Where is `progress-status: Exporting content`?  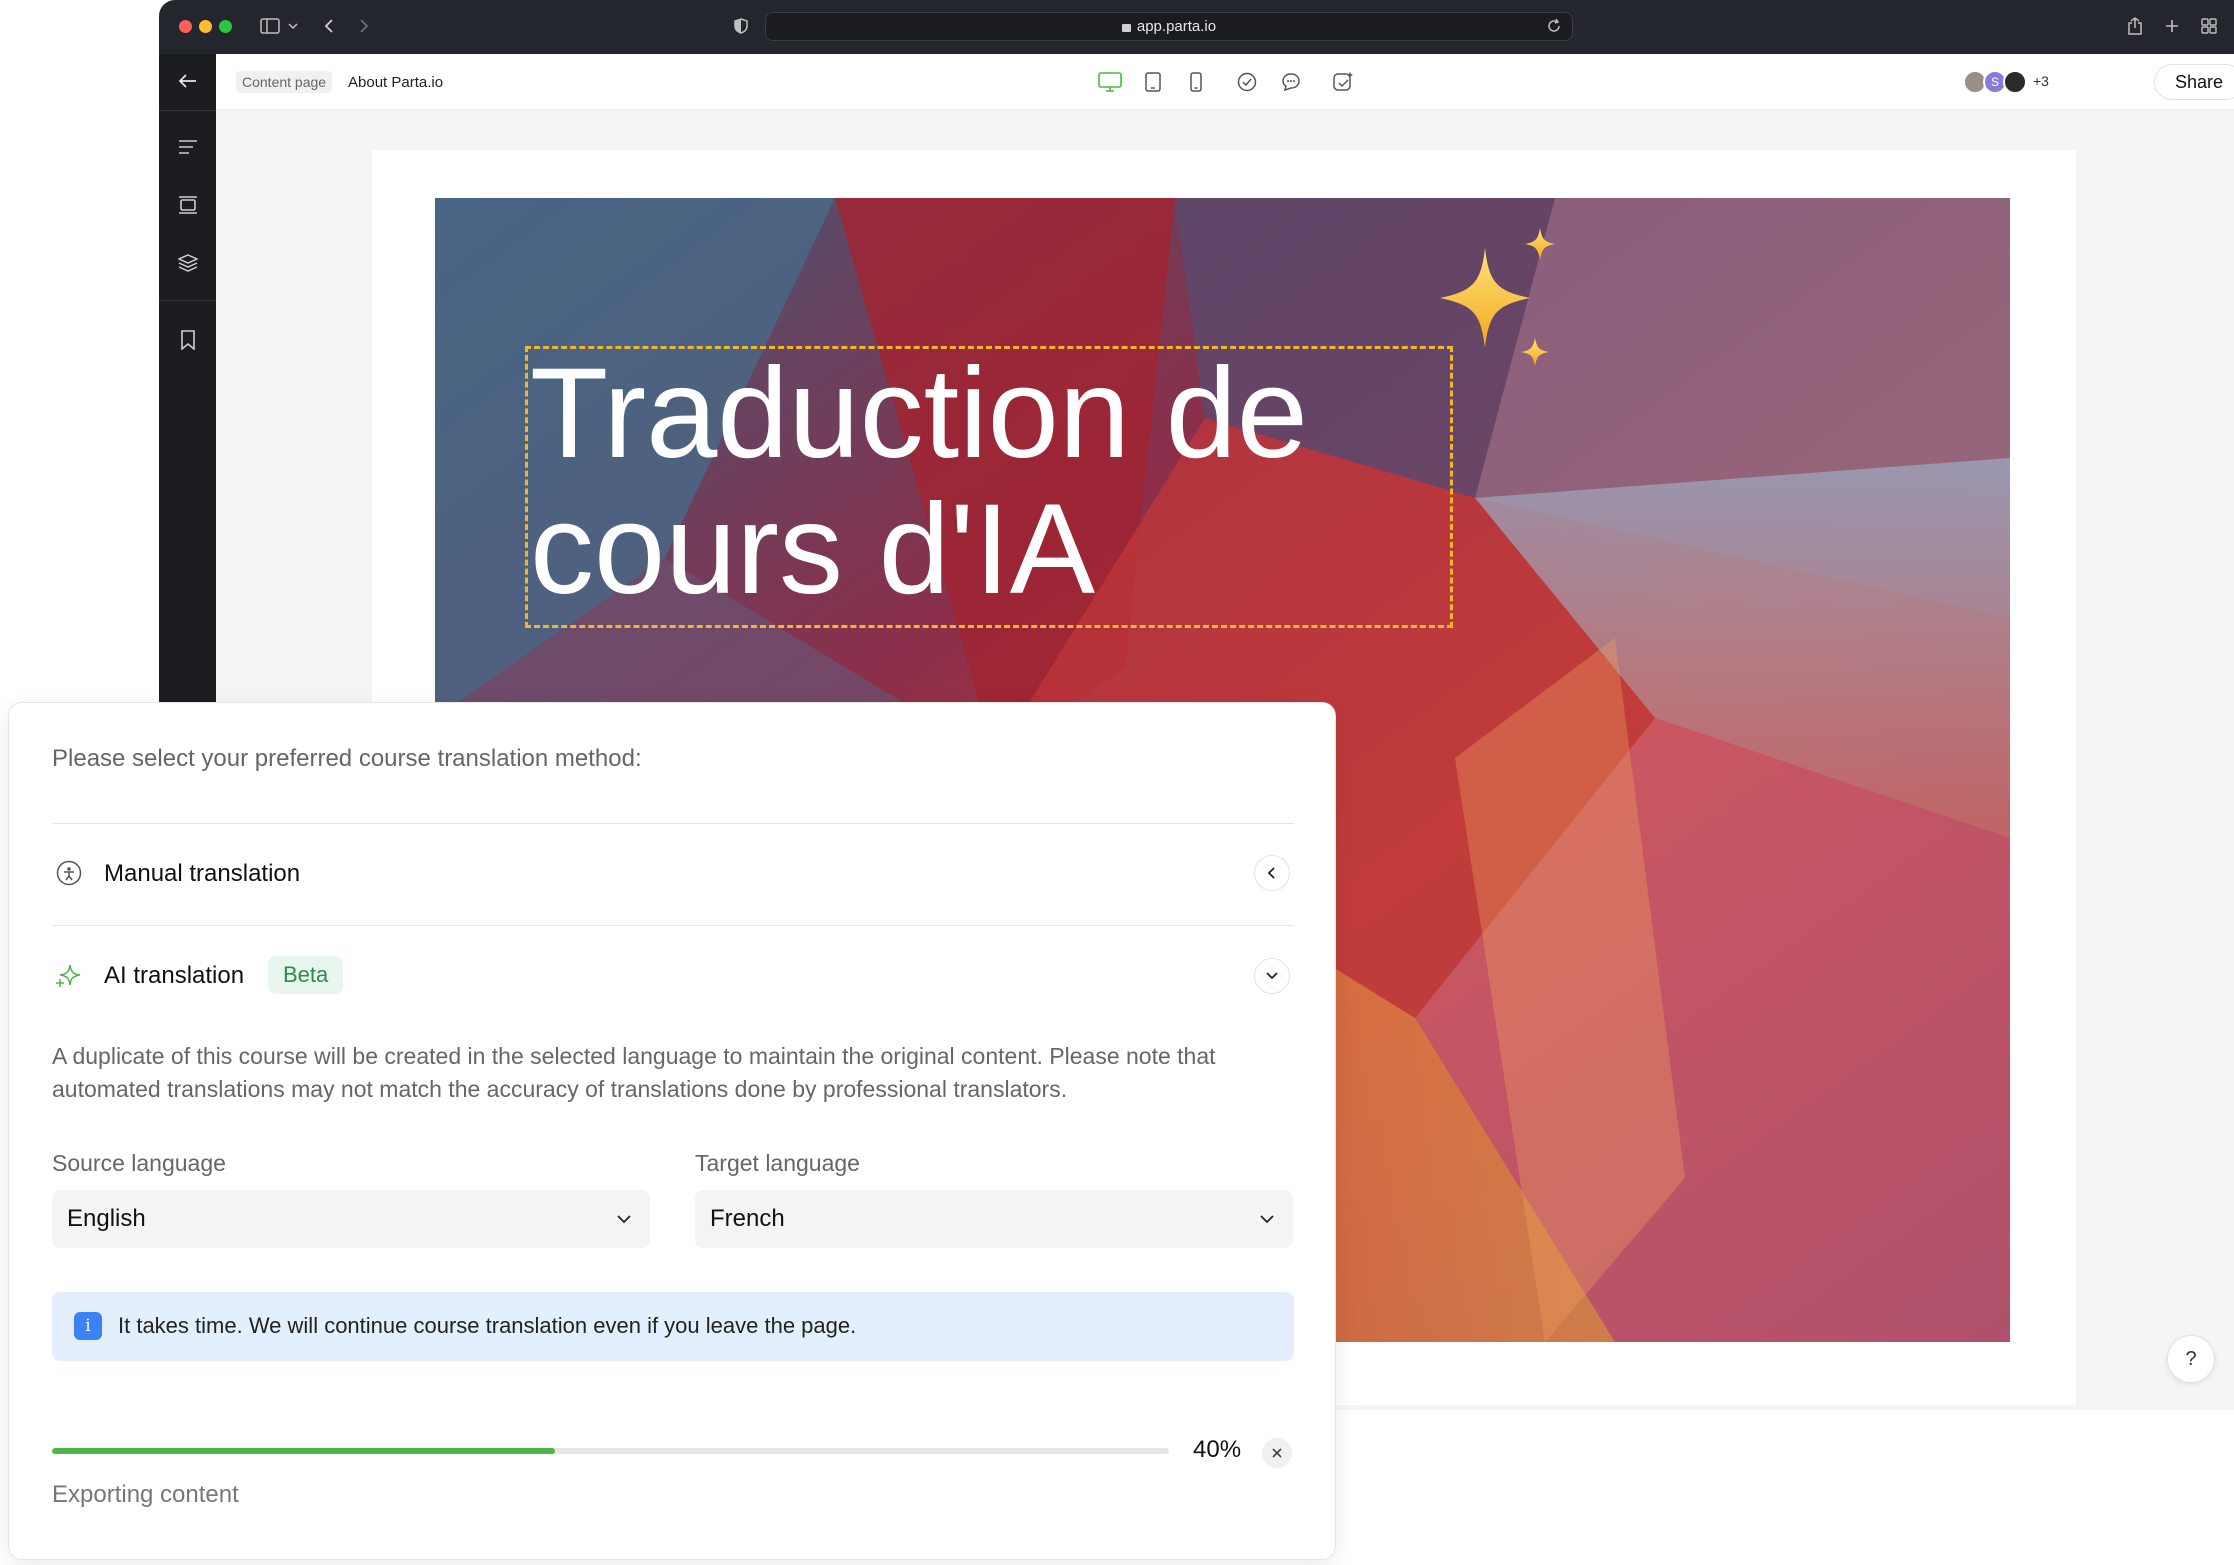
progress-status: Exporting content is located at coordinates (145, 1494).